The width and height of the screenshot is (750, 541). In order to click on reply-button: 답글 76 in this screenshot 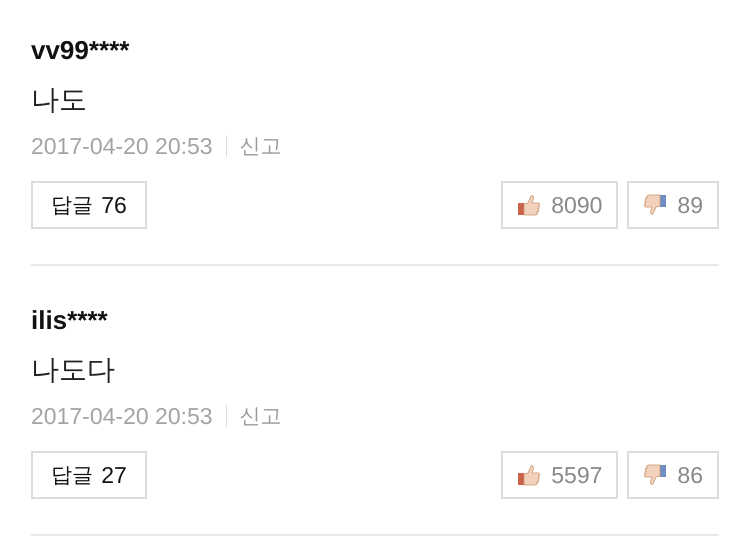, I will do `click(89, 205)`.